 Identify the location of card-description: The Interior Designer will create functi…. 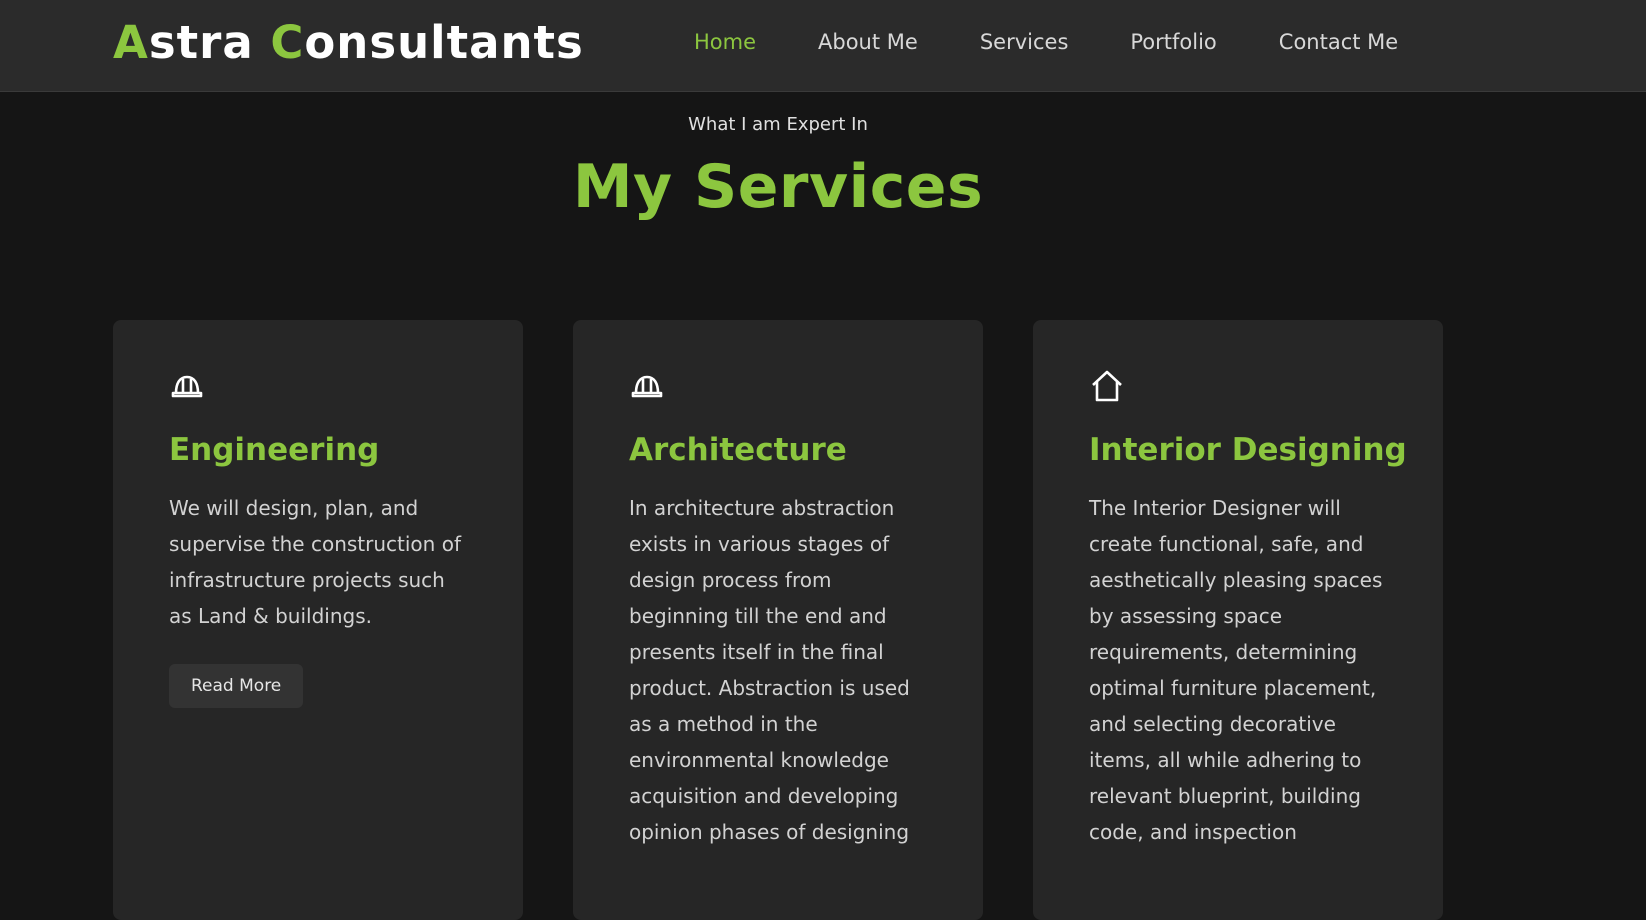
(1236, 670).